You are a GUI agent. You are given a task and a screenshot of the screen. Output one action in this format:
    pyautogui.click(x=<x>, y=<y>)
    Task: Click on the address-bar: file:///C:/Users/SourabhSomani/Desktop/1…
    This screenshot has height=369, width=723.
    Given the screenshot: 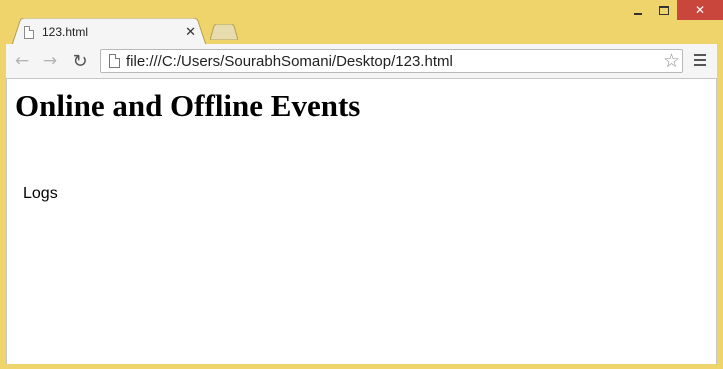 What is the action you would take?
    pyautogui.click(x=391, y=61)
    